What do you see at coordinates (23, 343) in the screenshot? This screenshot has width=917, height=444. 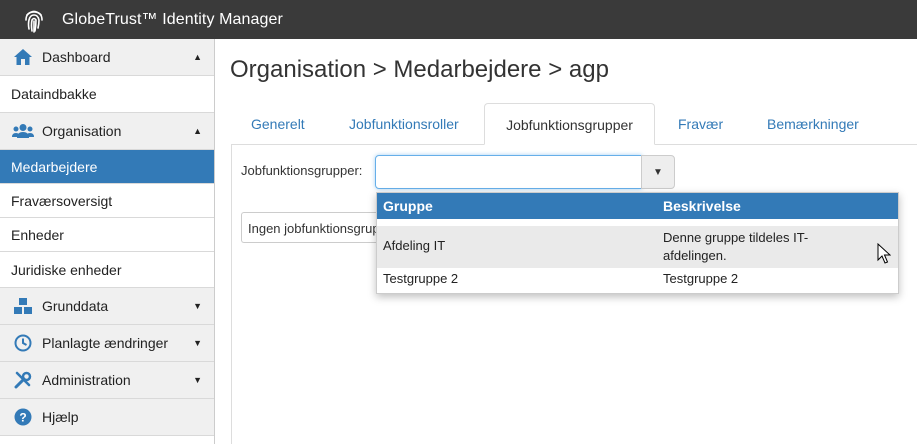 I see `clock-icon` at bounding box center [23, 343].